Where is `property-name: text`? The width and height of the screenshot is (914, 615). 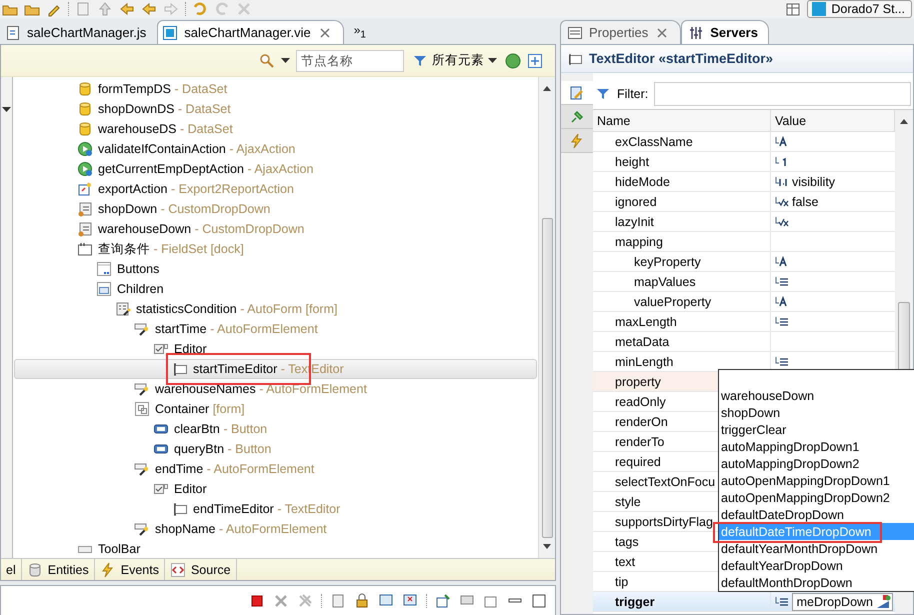
property-name: text is located at coordinates (625, 561).